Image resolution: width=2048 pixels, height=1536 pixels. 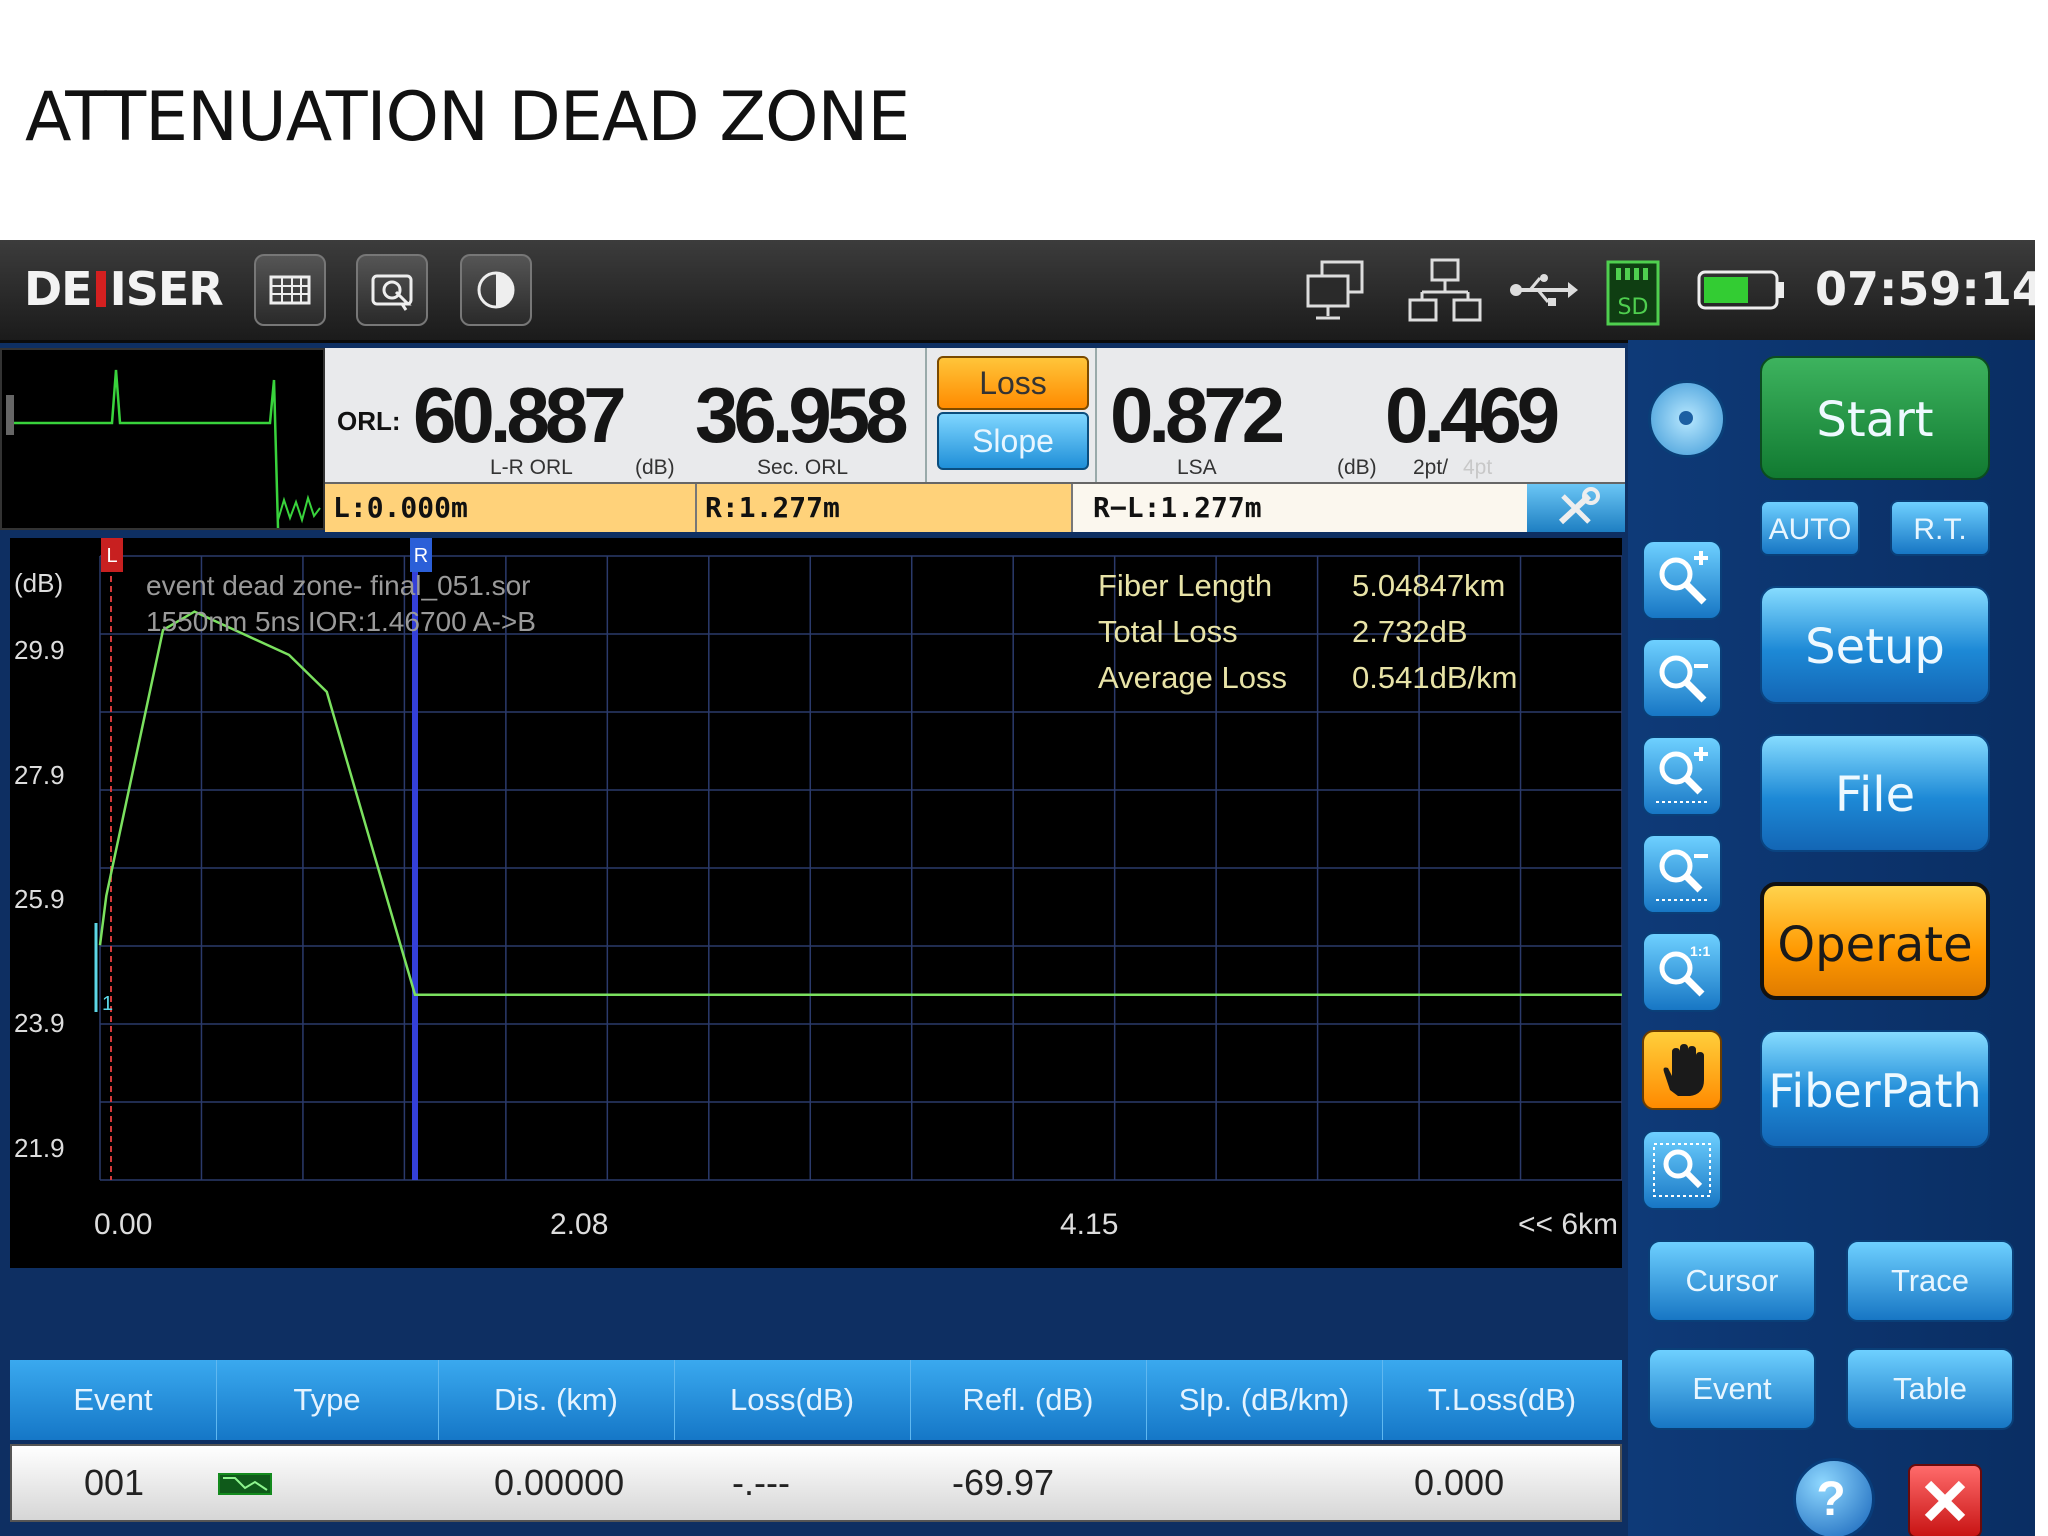 I want to click on tools-button, so click(x=1576, y=508).